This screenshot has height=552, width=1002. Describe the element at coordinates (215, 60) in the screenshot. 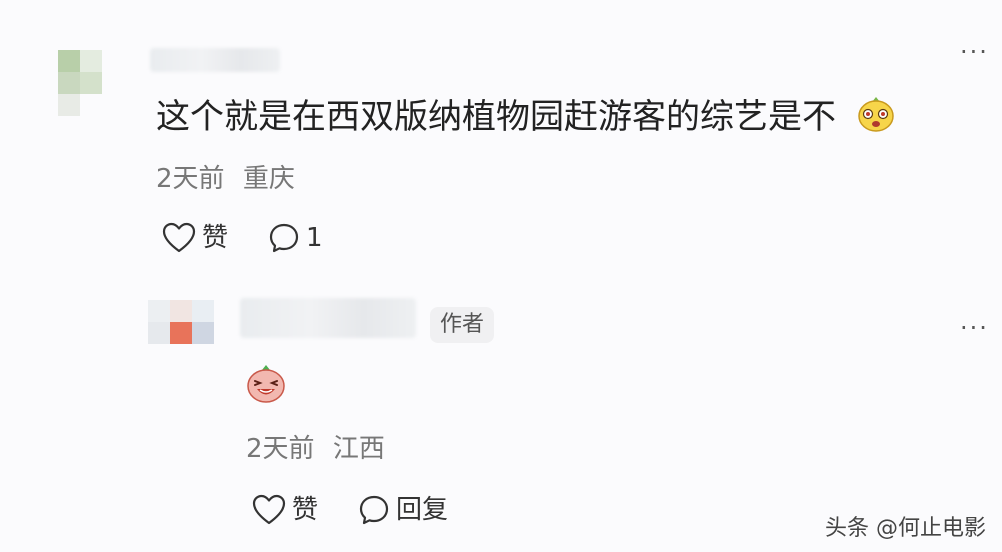

I see `username-blurred` at that location.